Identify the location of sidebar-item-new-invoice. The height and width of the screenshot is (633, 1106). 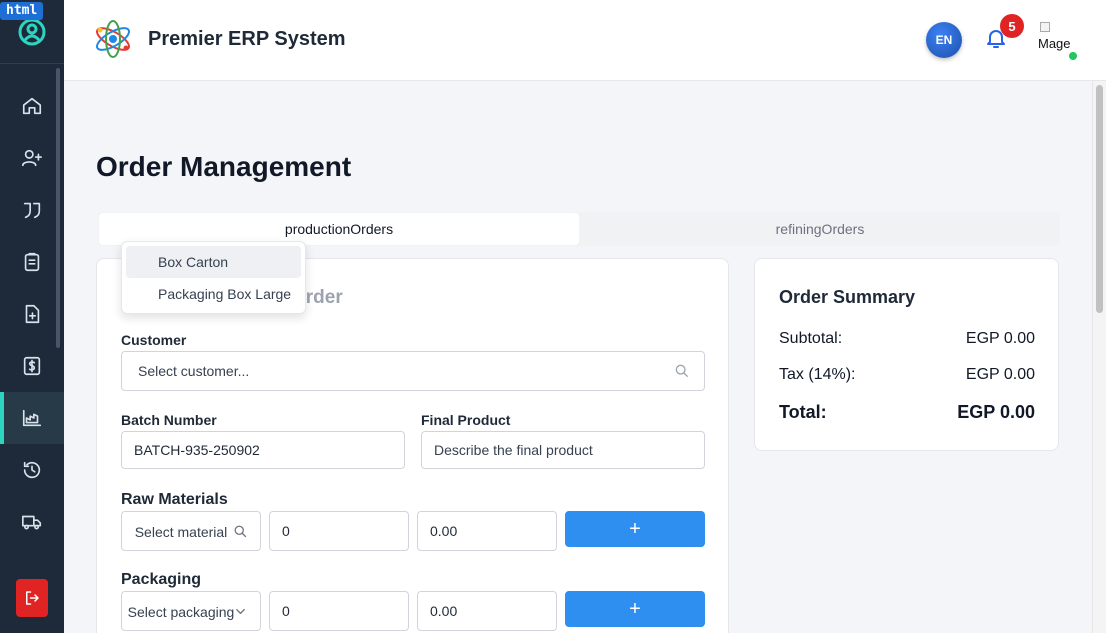
(32, 314).